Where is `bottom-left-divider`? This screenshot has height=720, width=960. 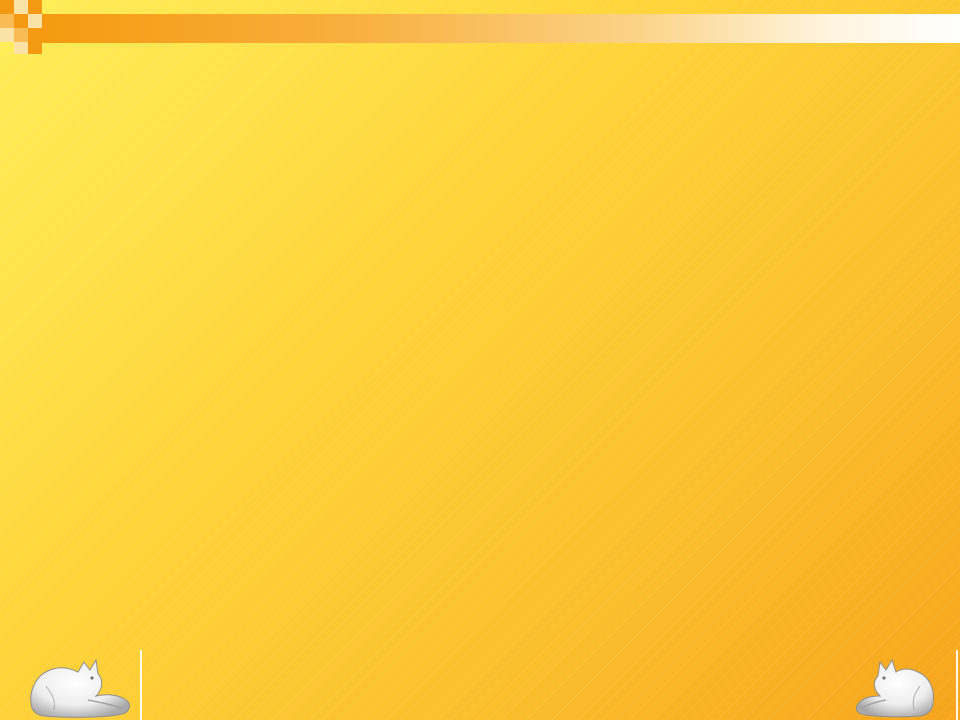 bottom-left-divider is located at coordinates (141, 685).